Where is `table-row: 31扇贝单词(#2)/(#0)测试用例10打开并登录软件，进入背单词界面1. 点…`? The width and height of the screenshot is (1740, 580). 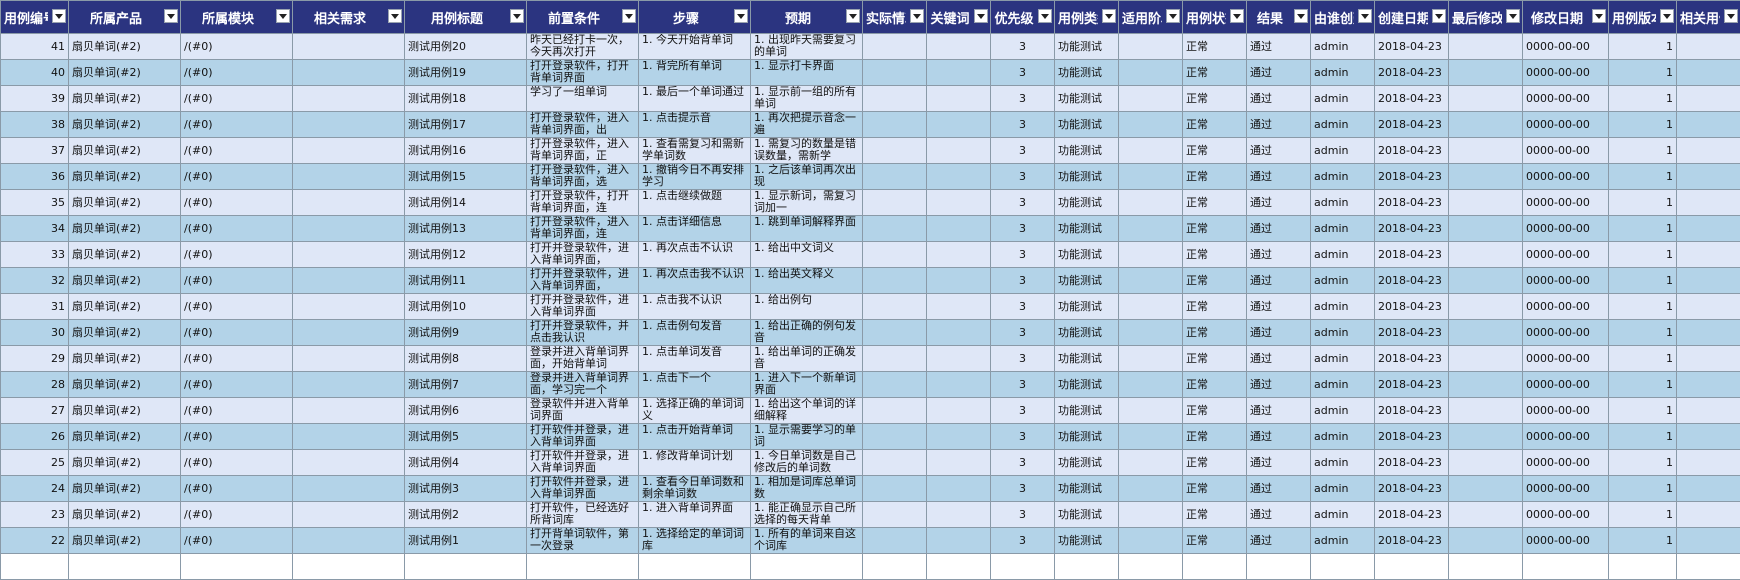 table-row: 31扇贝单词(#2)/(#0)测试用例10打开并登录软件，进入背单词界面1. 点… is located at coordinates (870, 307).